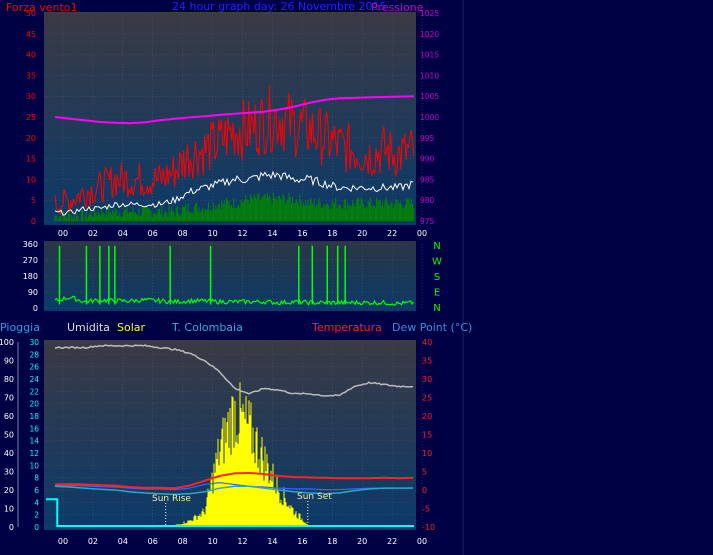  What do you see at coordinates (183, 541) in the screenshot?
I see `bottom-hour-label: 08` at bounding box center [183, 541].